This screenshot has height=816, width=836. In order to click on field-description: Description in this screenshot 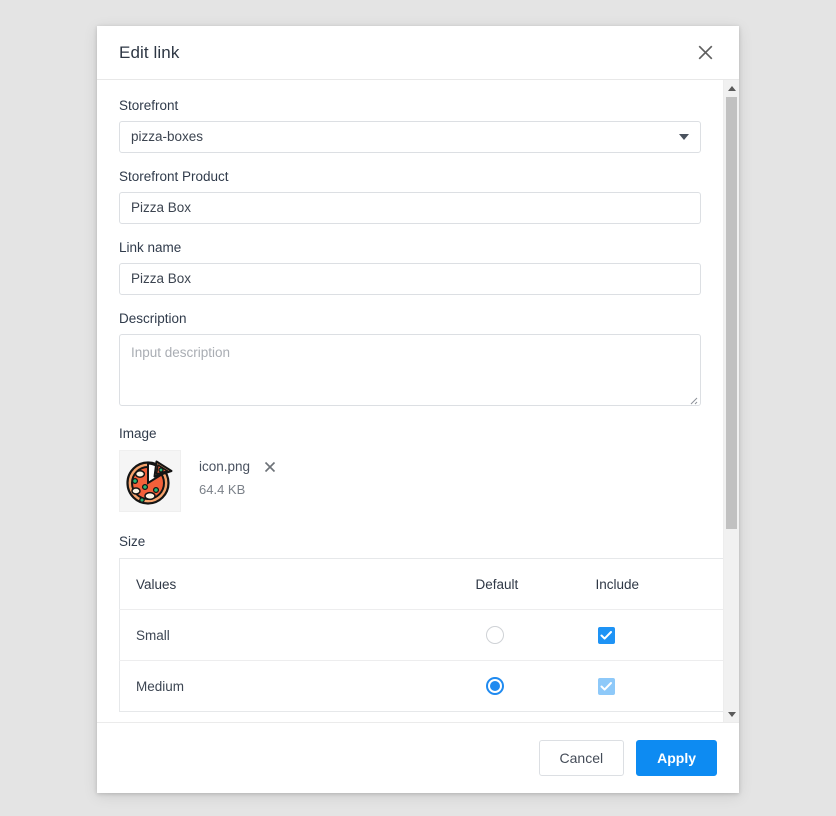, I will do `click(410, 358)`.